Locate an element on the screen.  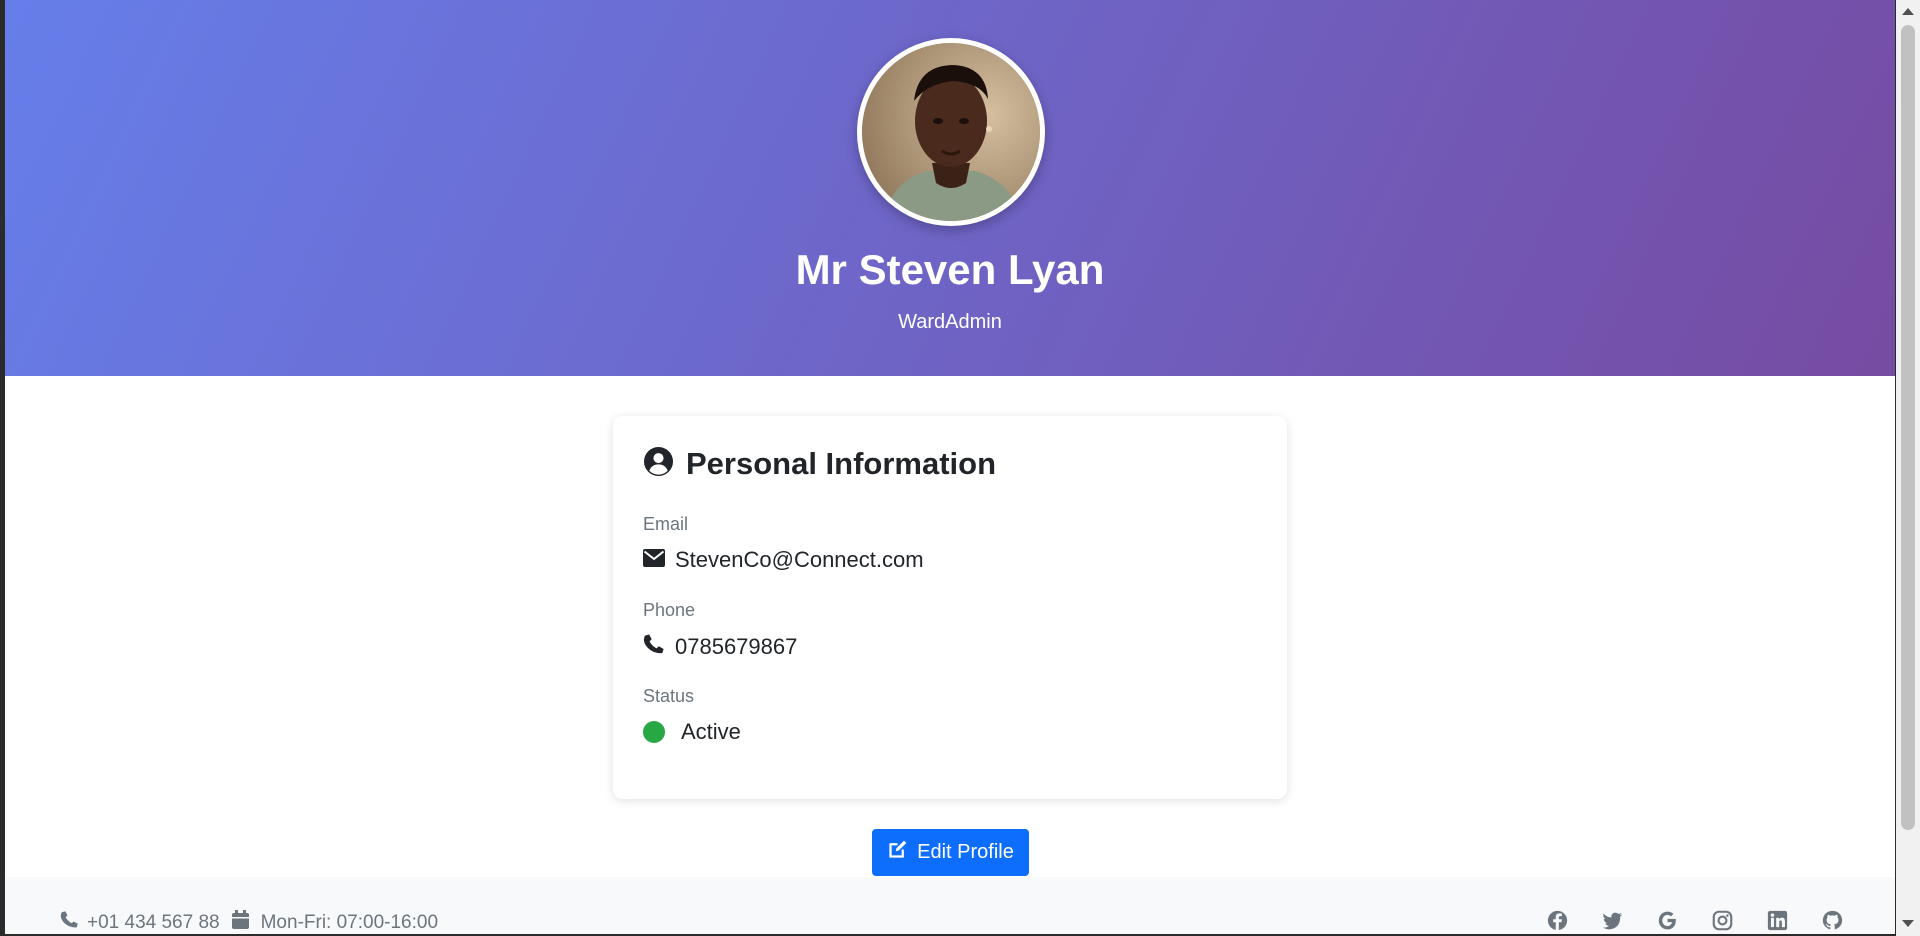
footer-contact: +01 434 567 88 Mon-Fri: 07:00-16:00 is located at coordinates (249, 922).